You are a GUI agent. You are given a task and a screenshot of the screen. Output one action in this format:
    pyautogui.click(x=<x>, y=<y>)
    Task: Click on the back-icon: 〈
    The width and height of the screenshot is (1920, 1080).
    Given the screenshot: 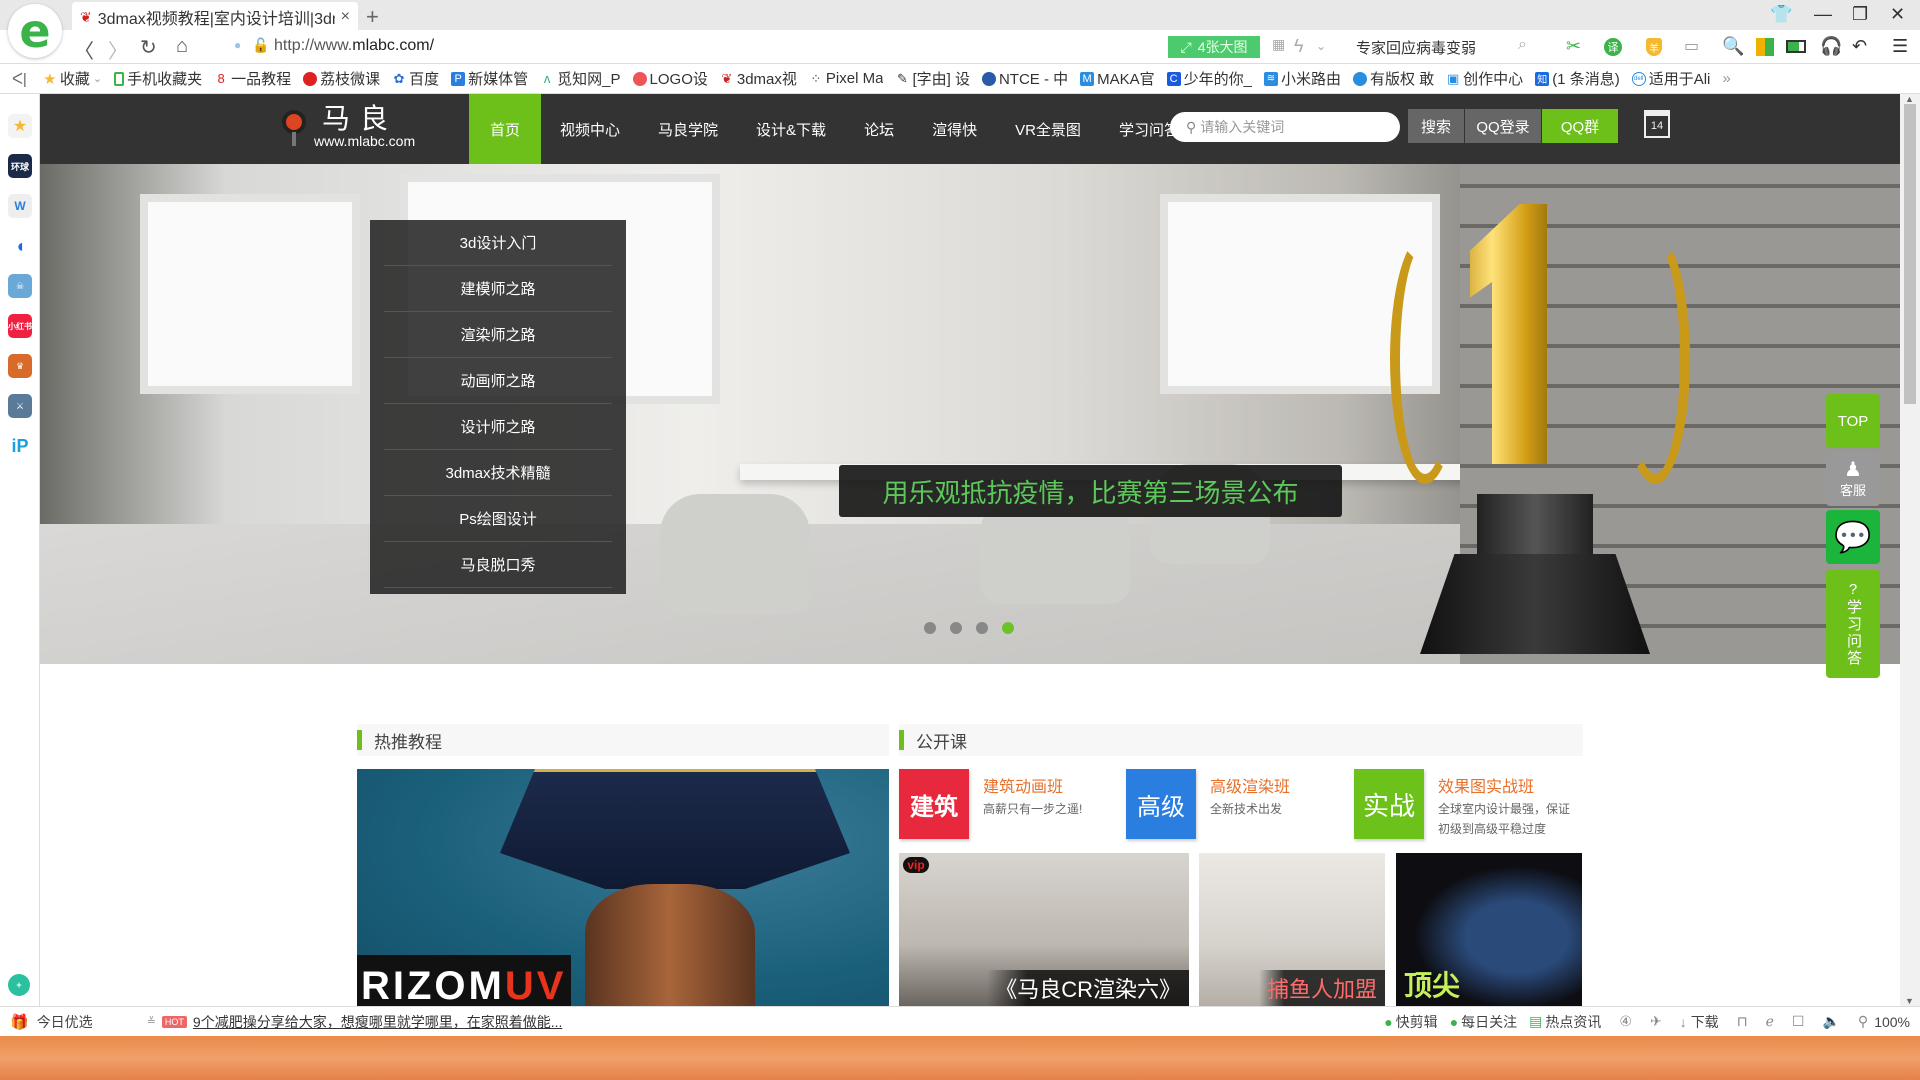 What is the action you would take?
    pyautogui.click(x=84, y=49)
    